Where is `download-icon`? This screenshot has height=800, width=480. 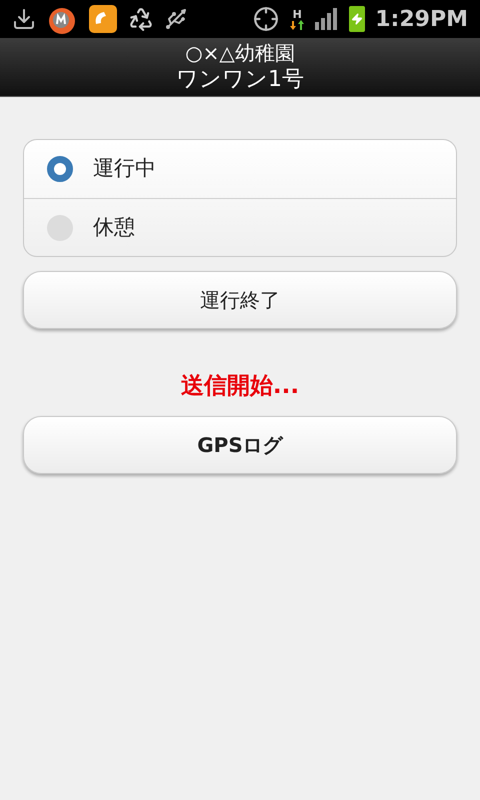 download-icon is located at coordinates (24, 19).